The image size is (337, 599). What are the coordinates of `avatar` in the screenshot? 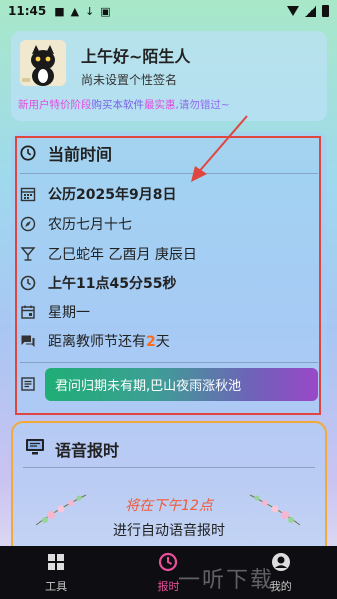 It's located at (43, 63).